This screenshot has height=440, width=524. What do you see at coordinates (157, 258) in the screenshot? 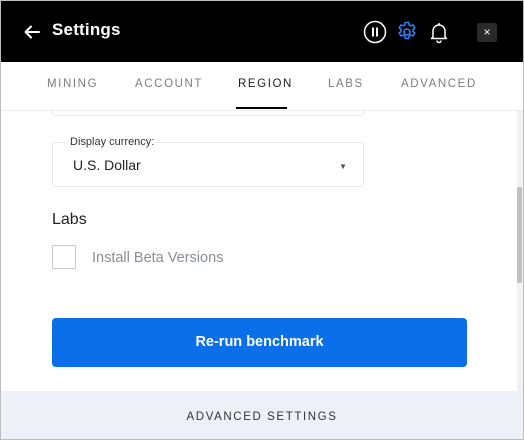
I see `beta-versions-label: Install Beta Versions` at bounding box center [157, 258].